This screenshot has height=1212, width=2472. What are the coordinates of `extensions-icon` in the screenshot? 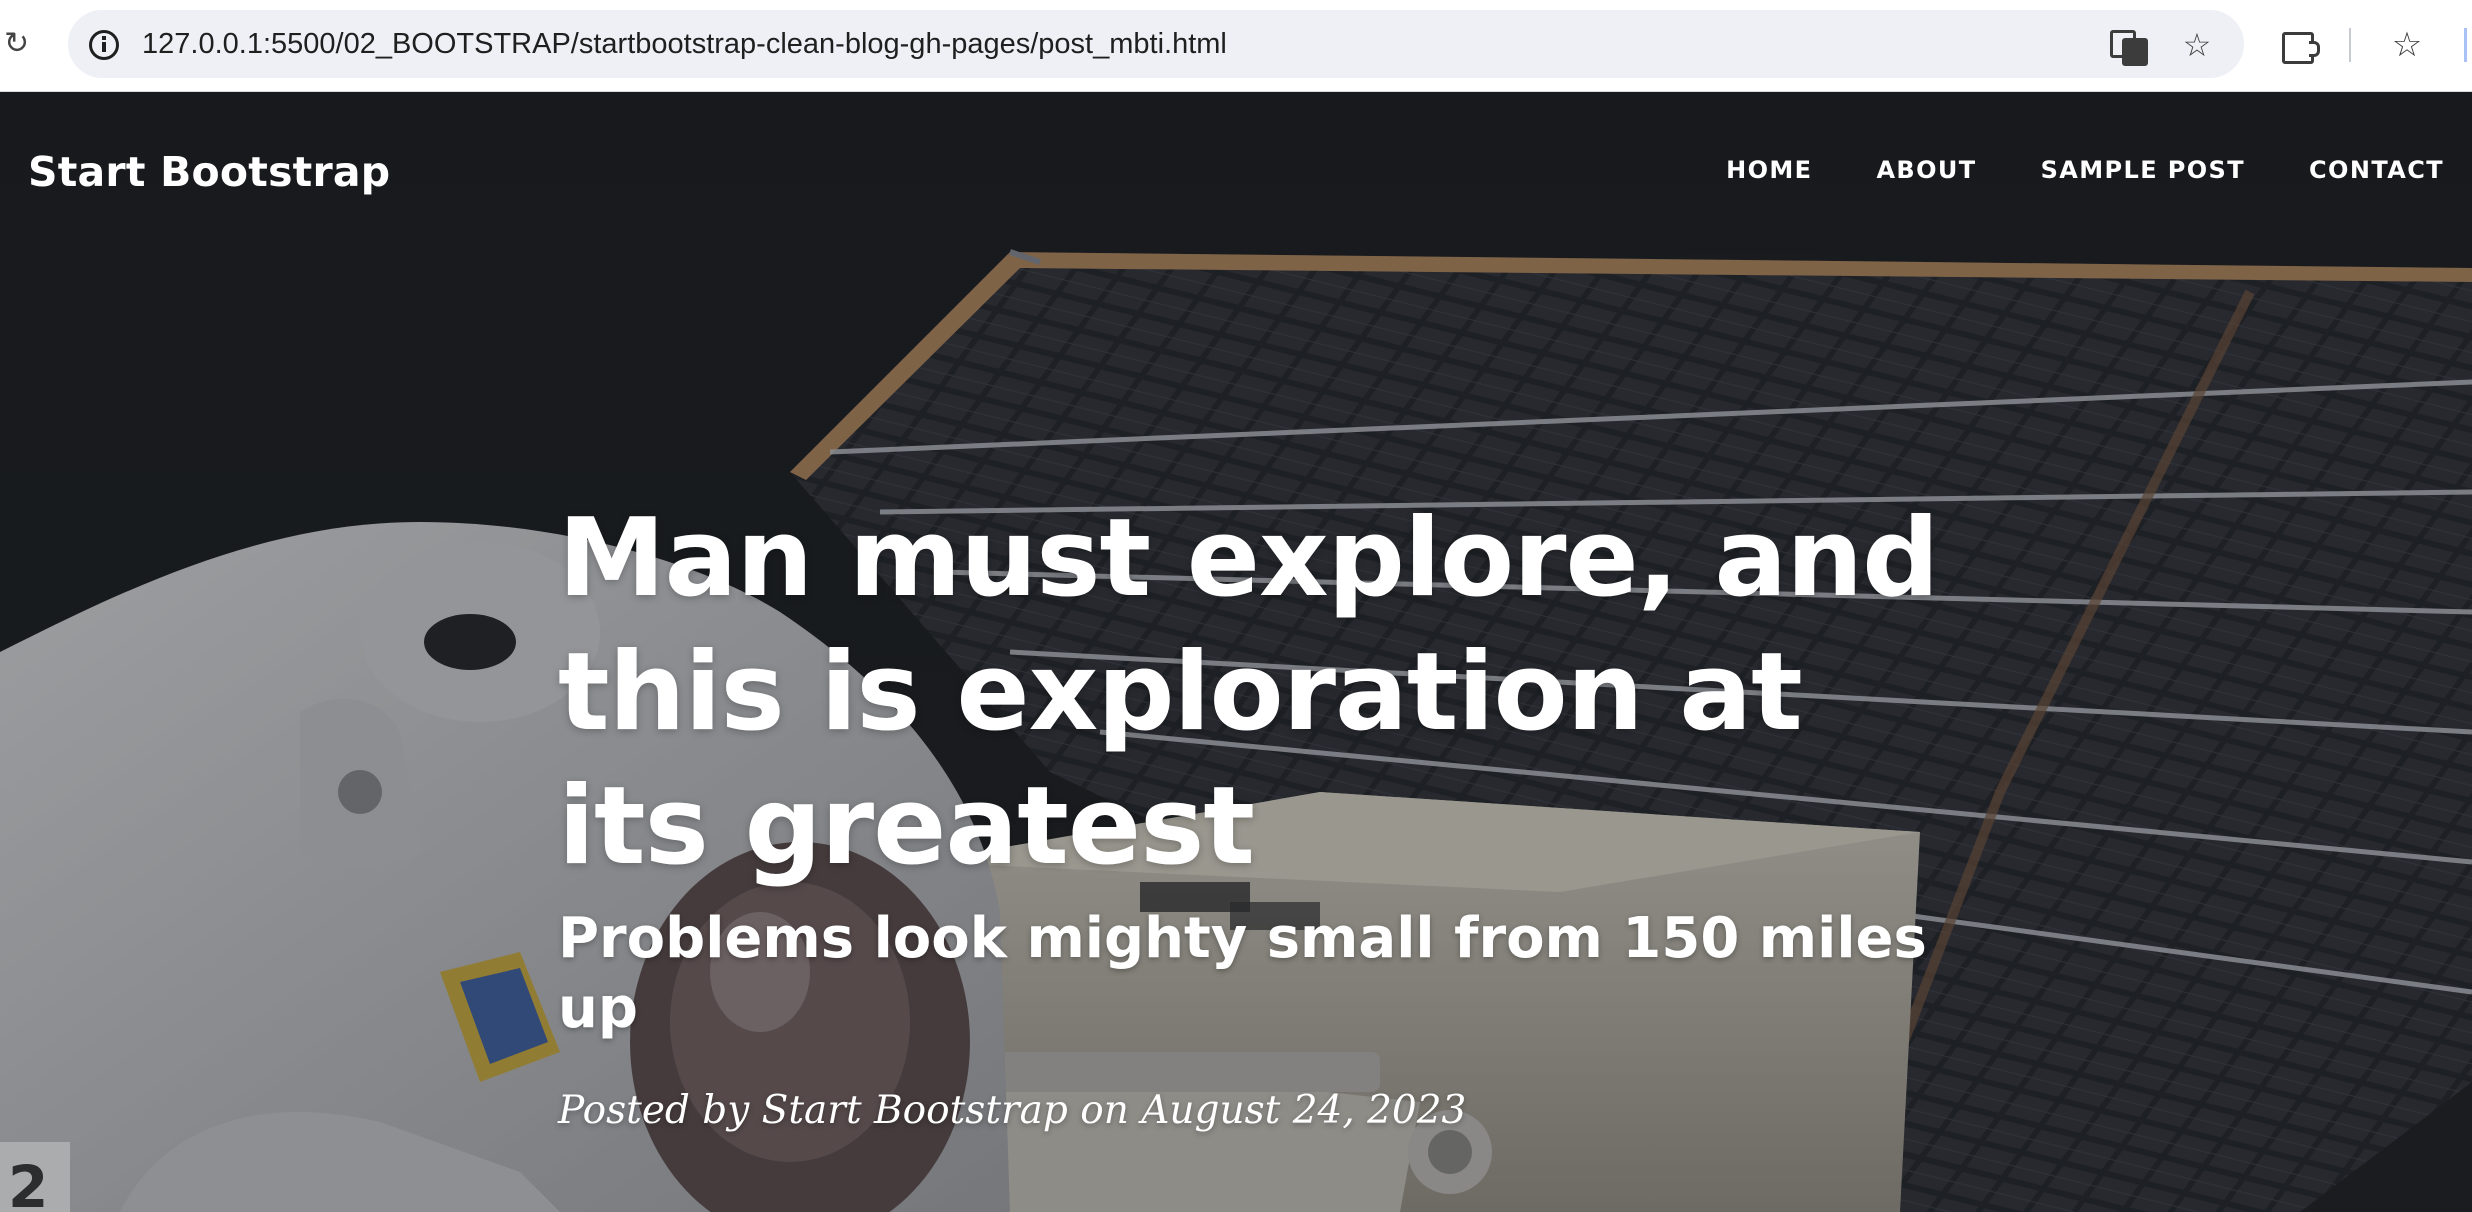 It's located at (2298, 45).